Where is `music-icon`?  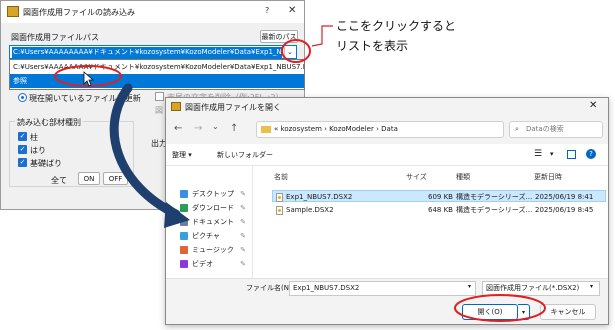
music-icon is located at coordinates (184, 250).